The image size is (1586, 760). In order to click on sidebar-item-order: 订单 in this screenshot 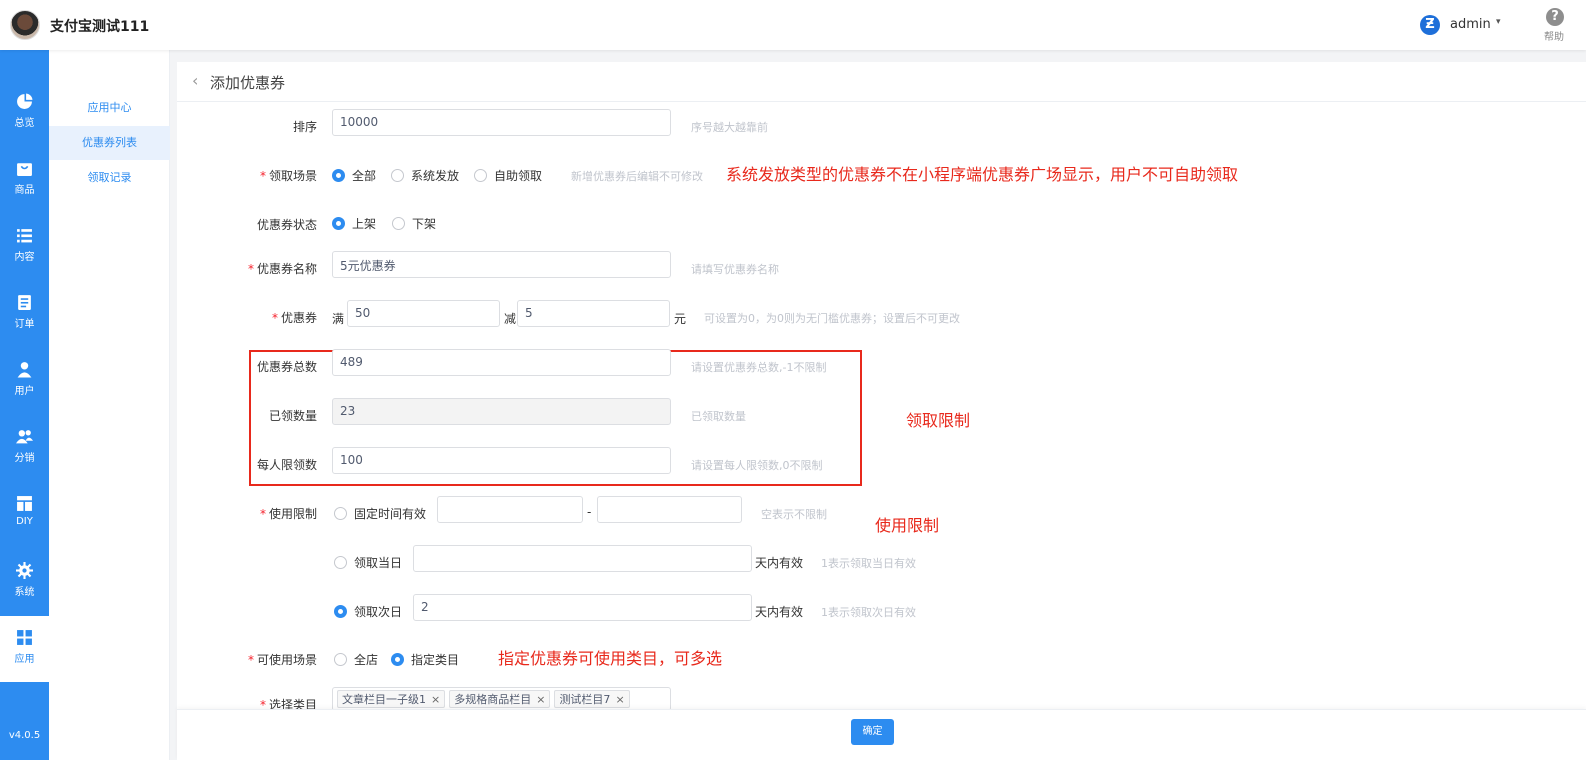, I will do `click(24, 314)`.